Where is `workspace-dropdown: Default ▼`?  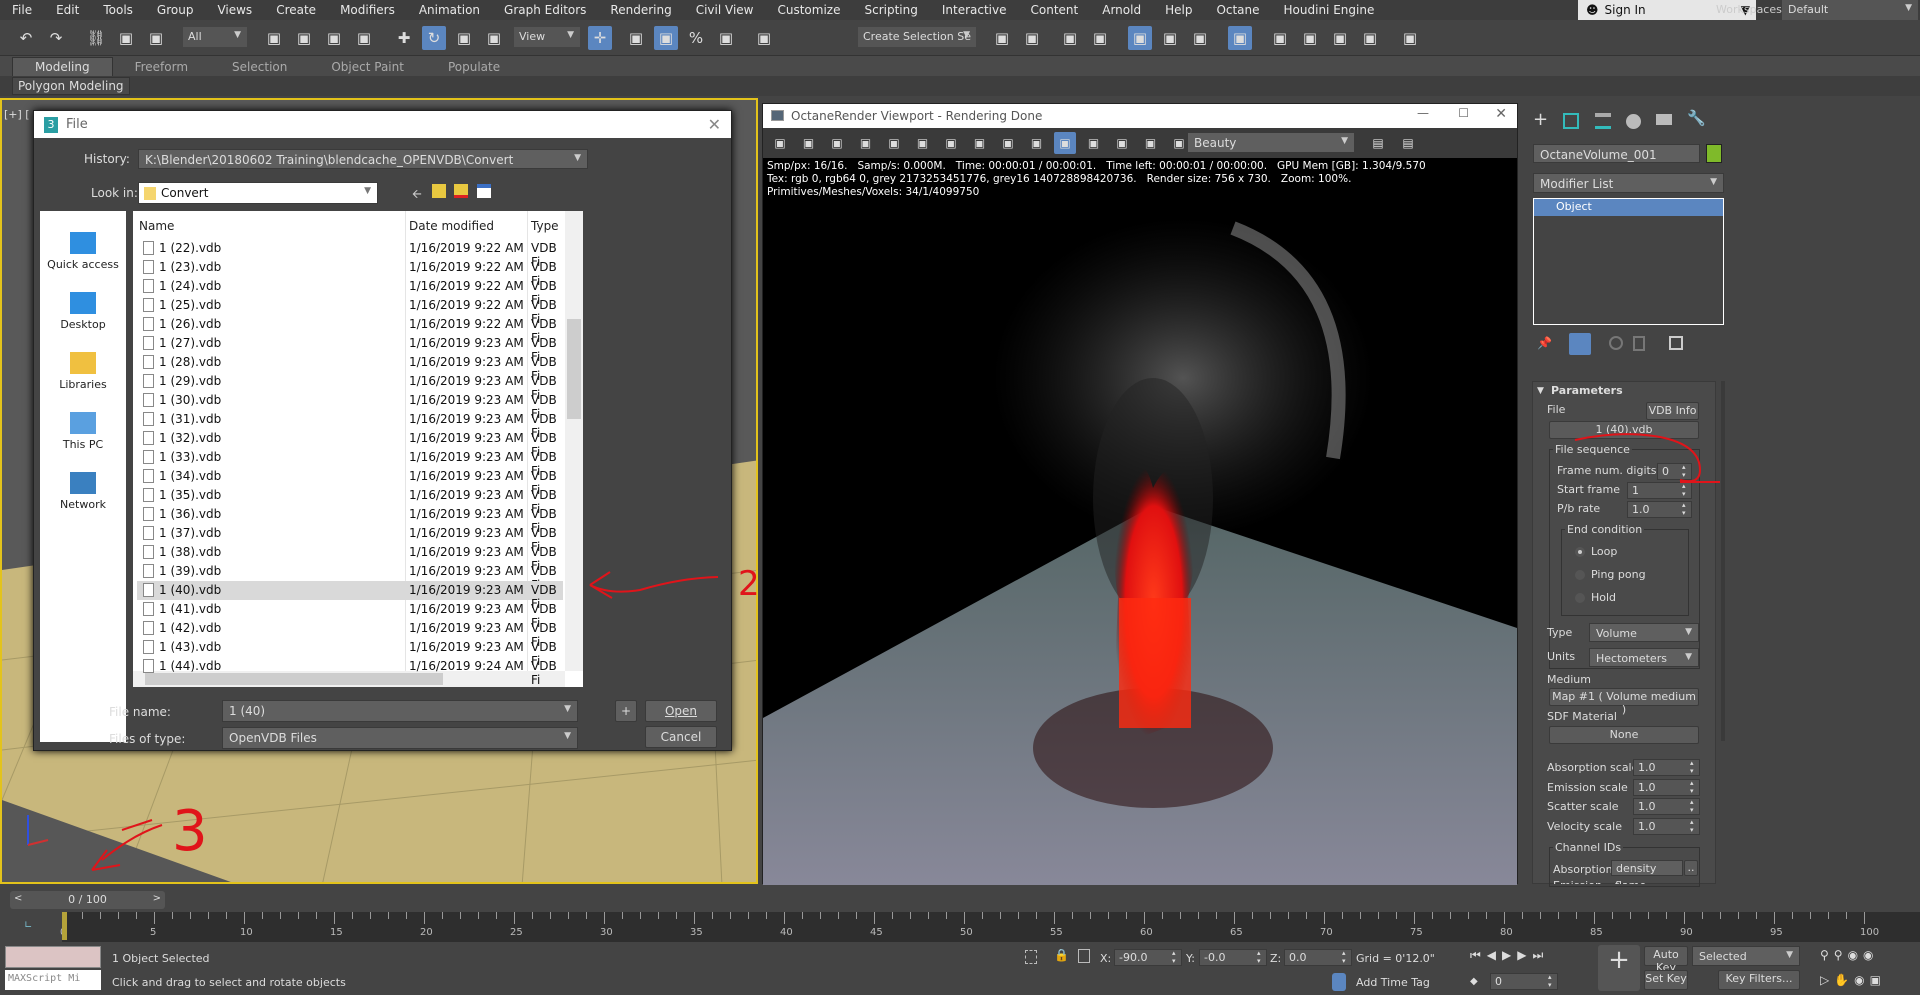
workspace-dropdown: Default ▼ is located at coordinates (1850, 10).